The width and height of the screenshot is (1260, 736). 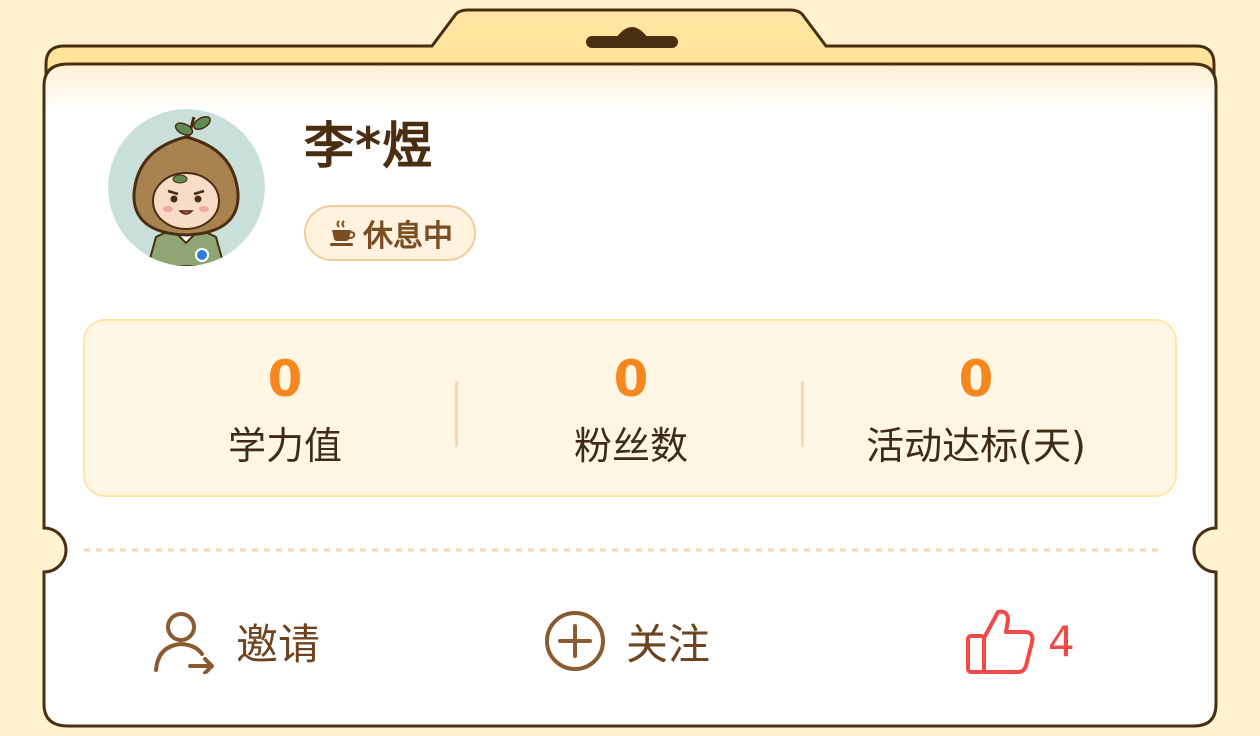 What do you see at coordinates (1061, 641) in the screenshot?
I see `like-count: 4` at bounding box center [1061, 641].